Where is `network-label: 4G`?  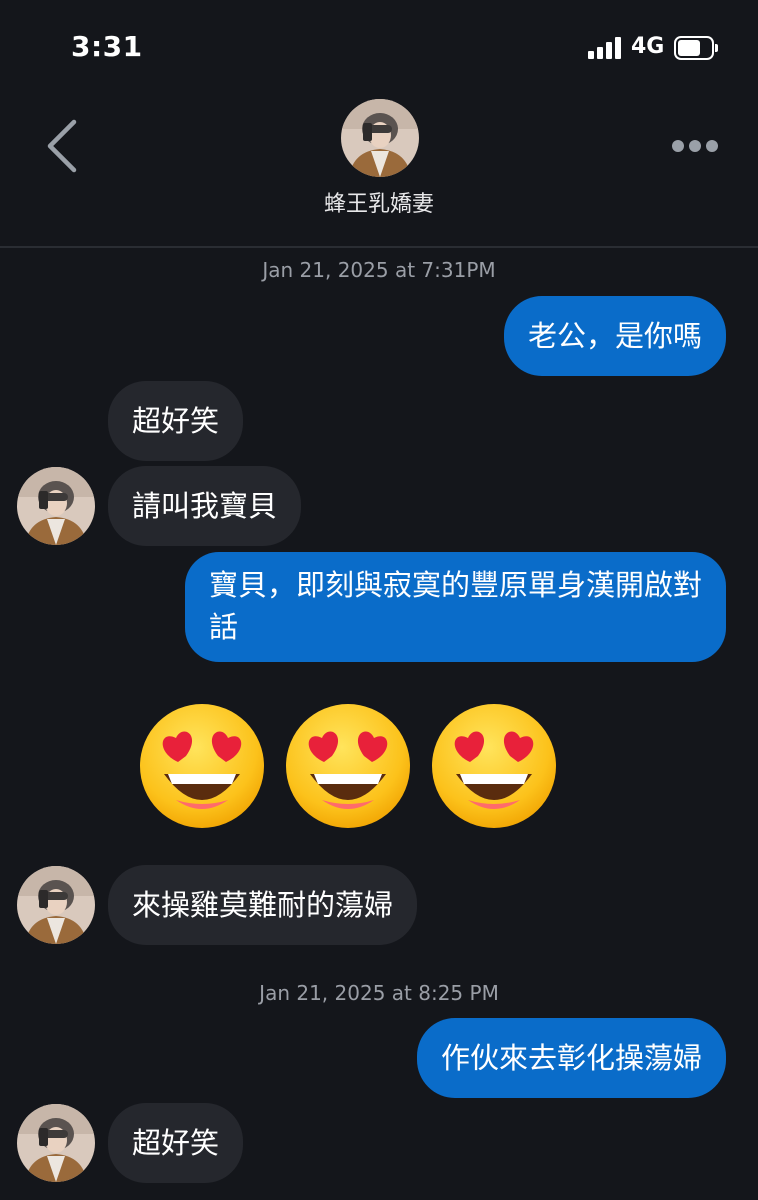 network-label: 4G is located at coordinates (648, 46).